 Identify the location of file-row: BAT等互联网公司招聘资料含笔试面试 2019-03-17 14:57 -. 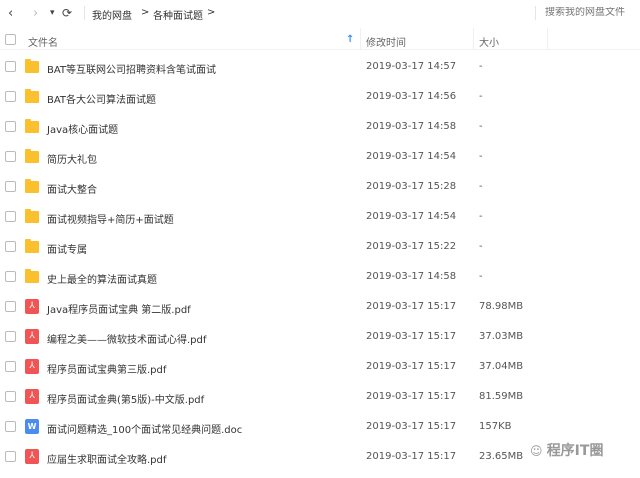
(320, 67).